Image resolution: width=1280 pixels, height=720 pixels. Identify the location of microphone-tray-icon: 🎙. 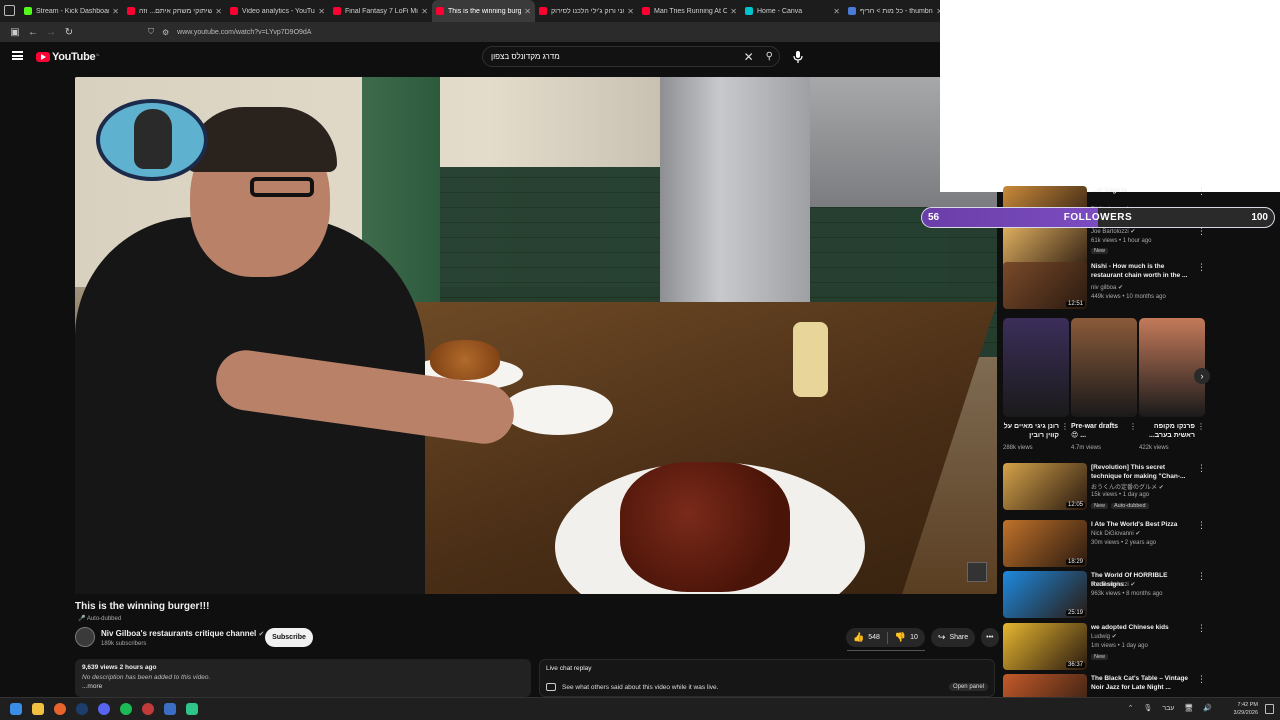
(1147, 708).